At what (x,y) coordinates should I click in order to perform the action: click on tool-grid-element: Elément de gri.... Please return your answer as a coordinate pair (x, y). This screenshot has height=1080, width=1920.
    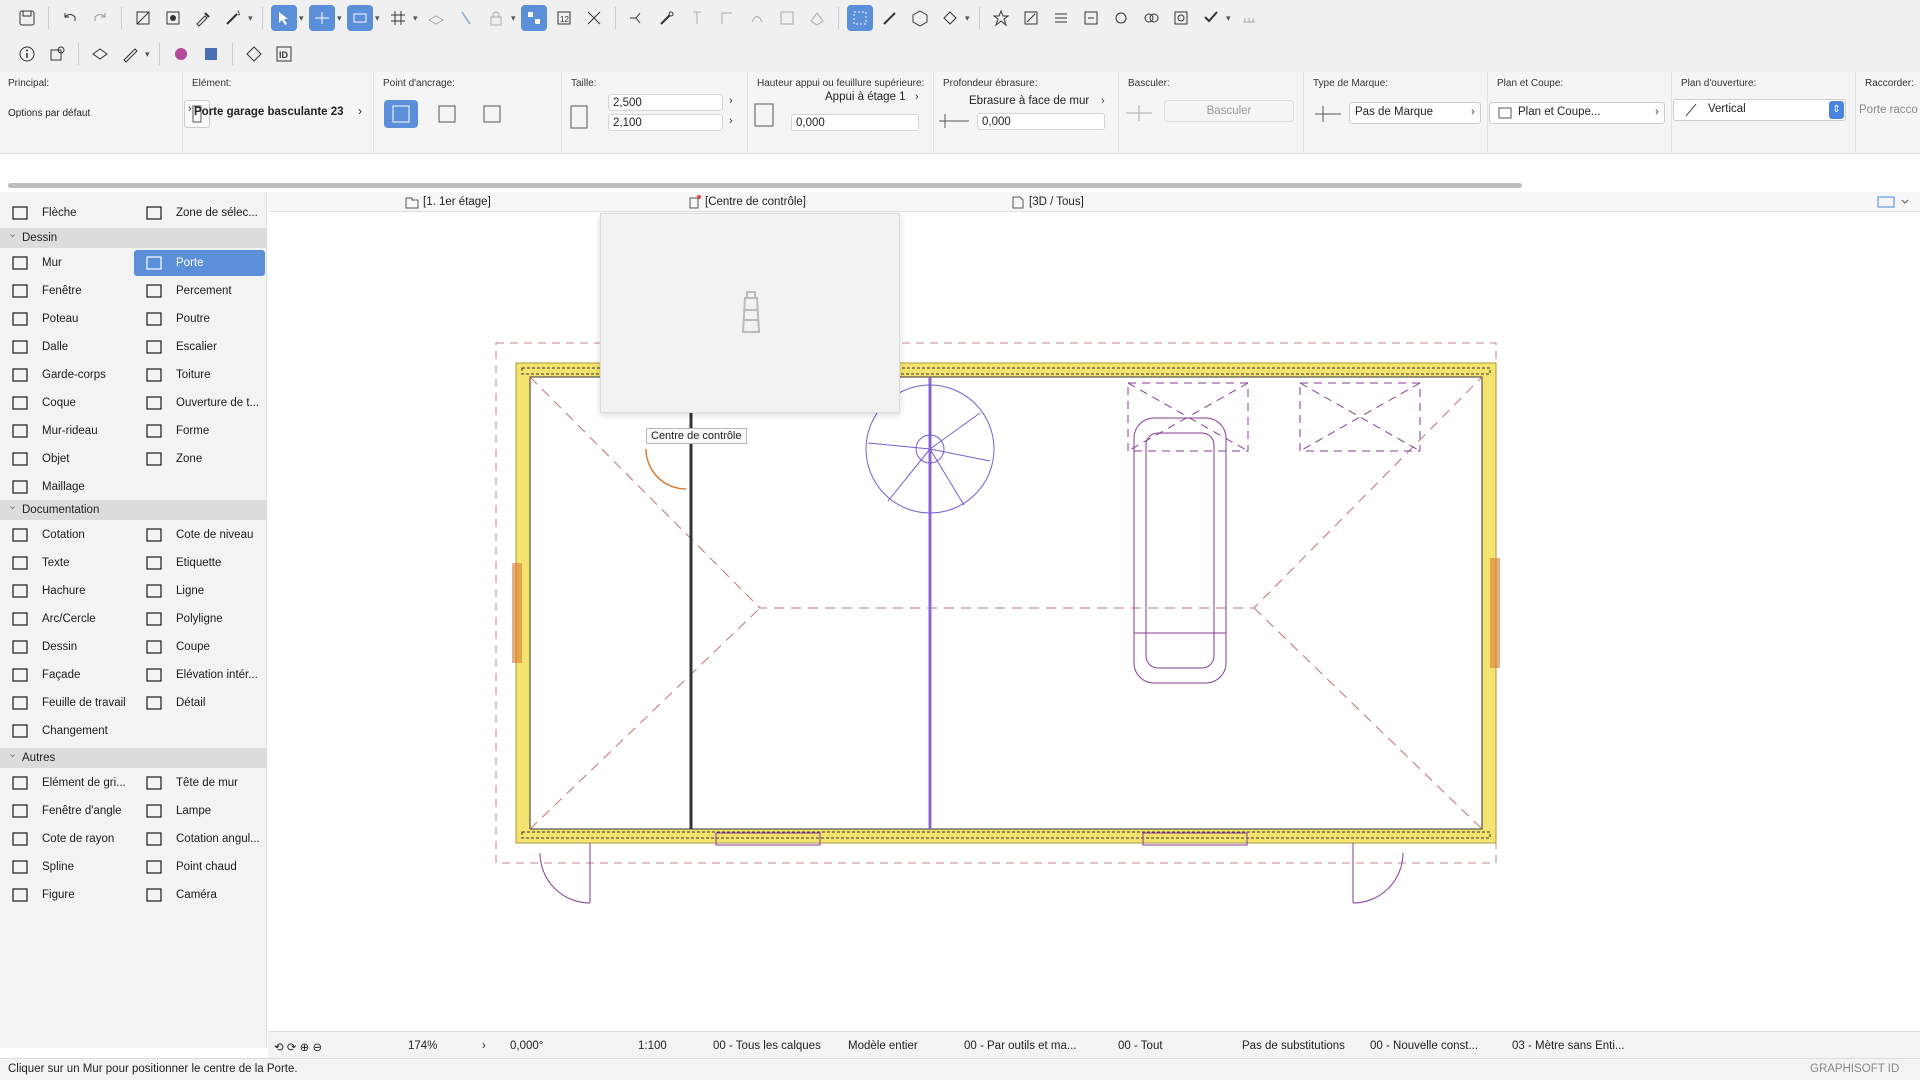
    Looking at the image, I should click on (65, 783).